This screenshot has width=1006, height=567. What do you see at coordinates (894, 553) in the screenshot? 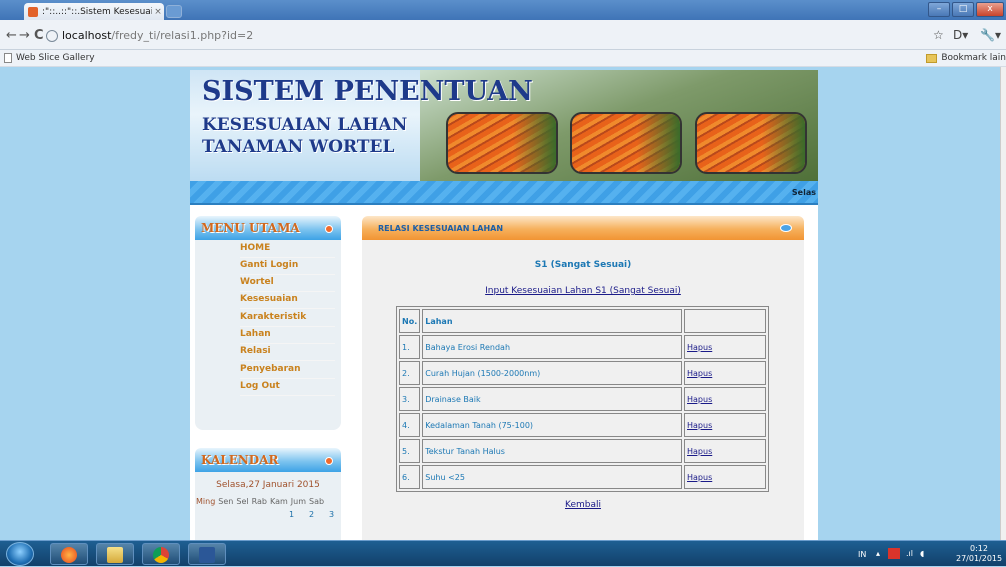
I see `alert-icon` at bounding box center [894, 553].